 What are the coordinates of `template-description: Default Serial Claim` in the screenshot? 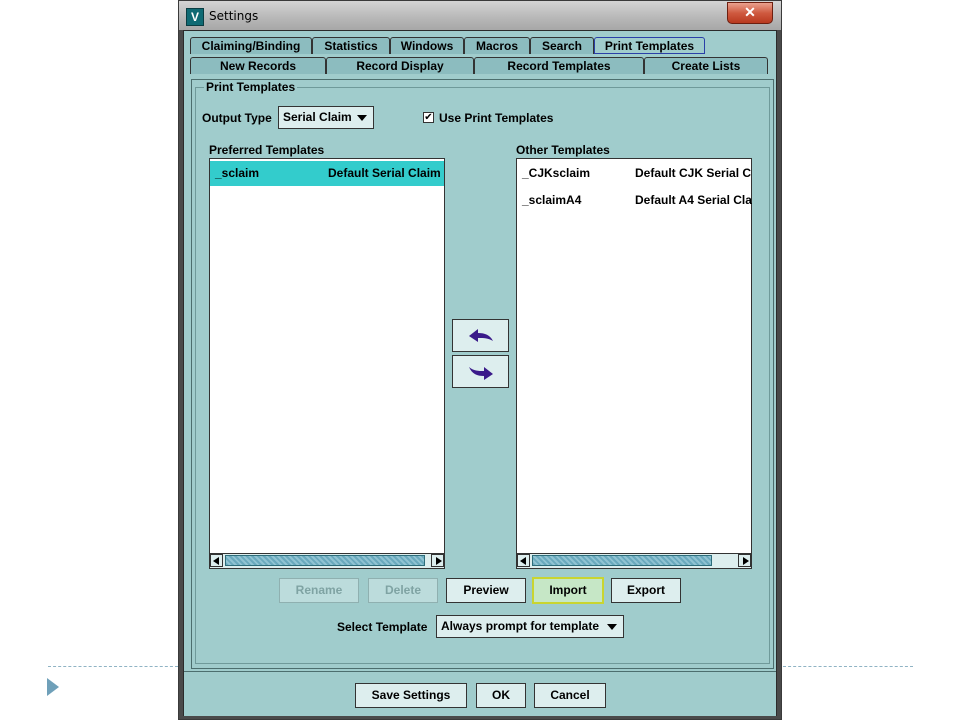 It's located at (384, 173).